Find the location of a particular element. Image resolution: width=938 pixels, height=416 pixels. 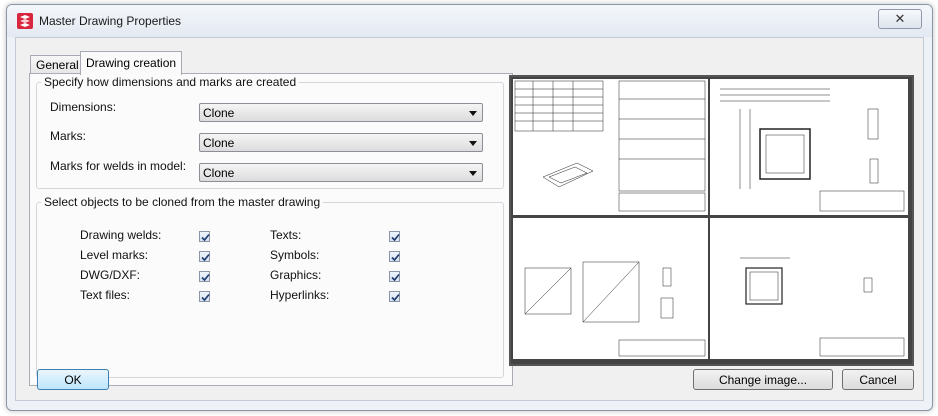

weld-marks-label: Marks for welds in model: is located at coordinates (118, 166).